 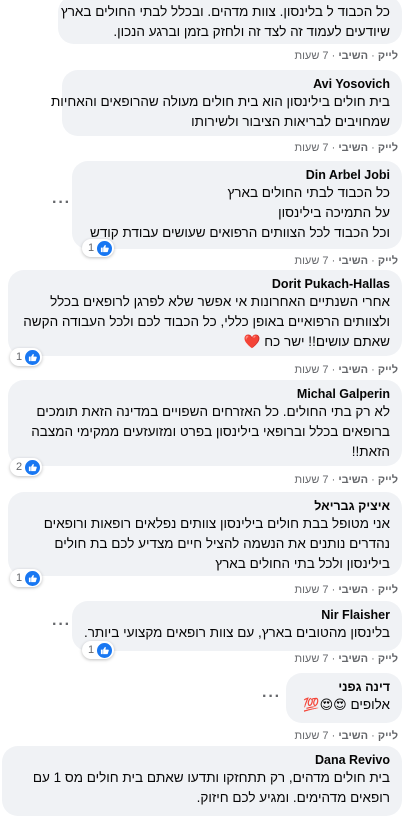 What do you see at coordinates (290, 121) in the screenshot?
I see `comment-line: שמחויבים לבריאות הציבור ולשירותו` at bounding box center [290, 121].